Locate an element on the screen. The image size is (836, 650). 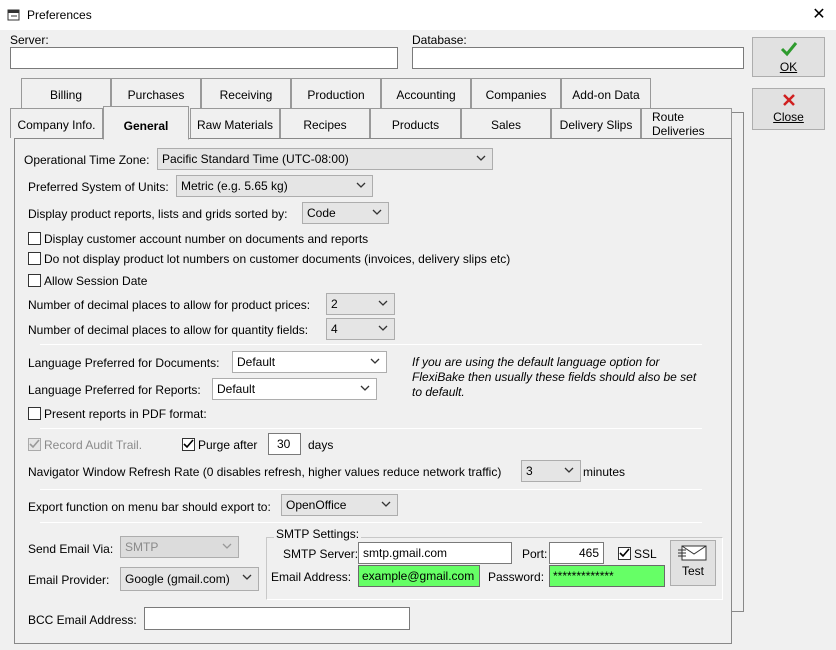
lot-numbers-checkbox is located at coordinates (34, 258).